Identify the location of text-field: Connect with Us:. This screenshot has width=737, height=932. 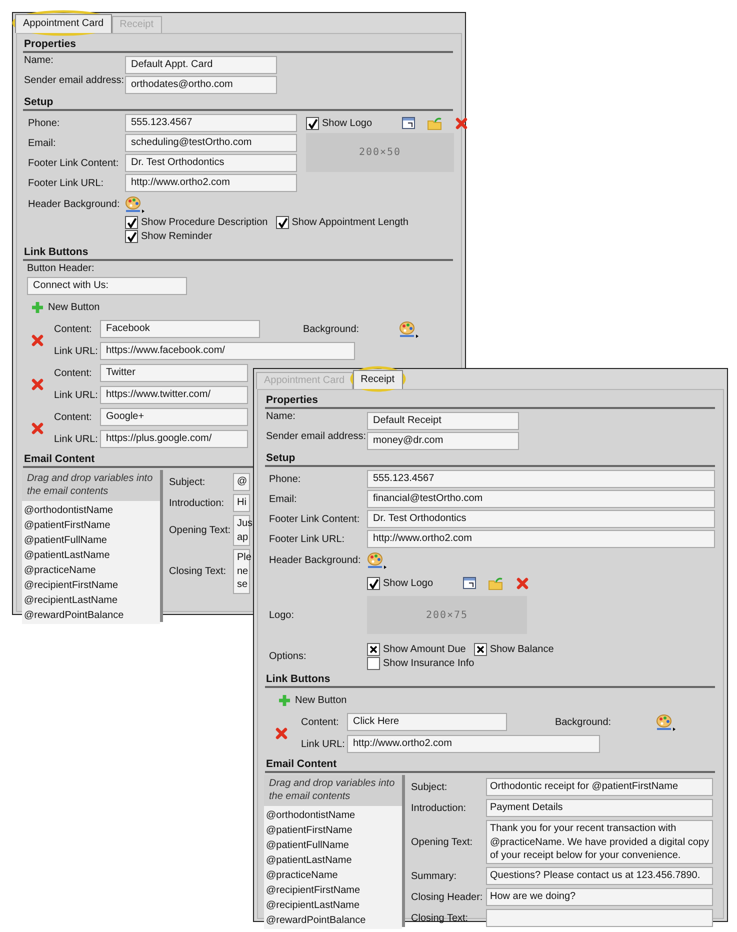
(107, 286).